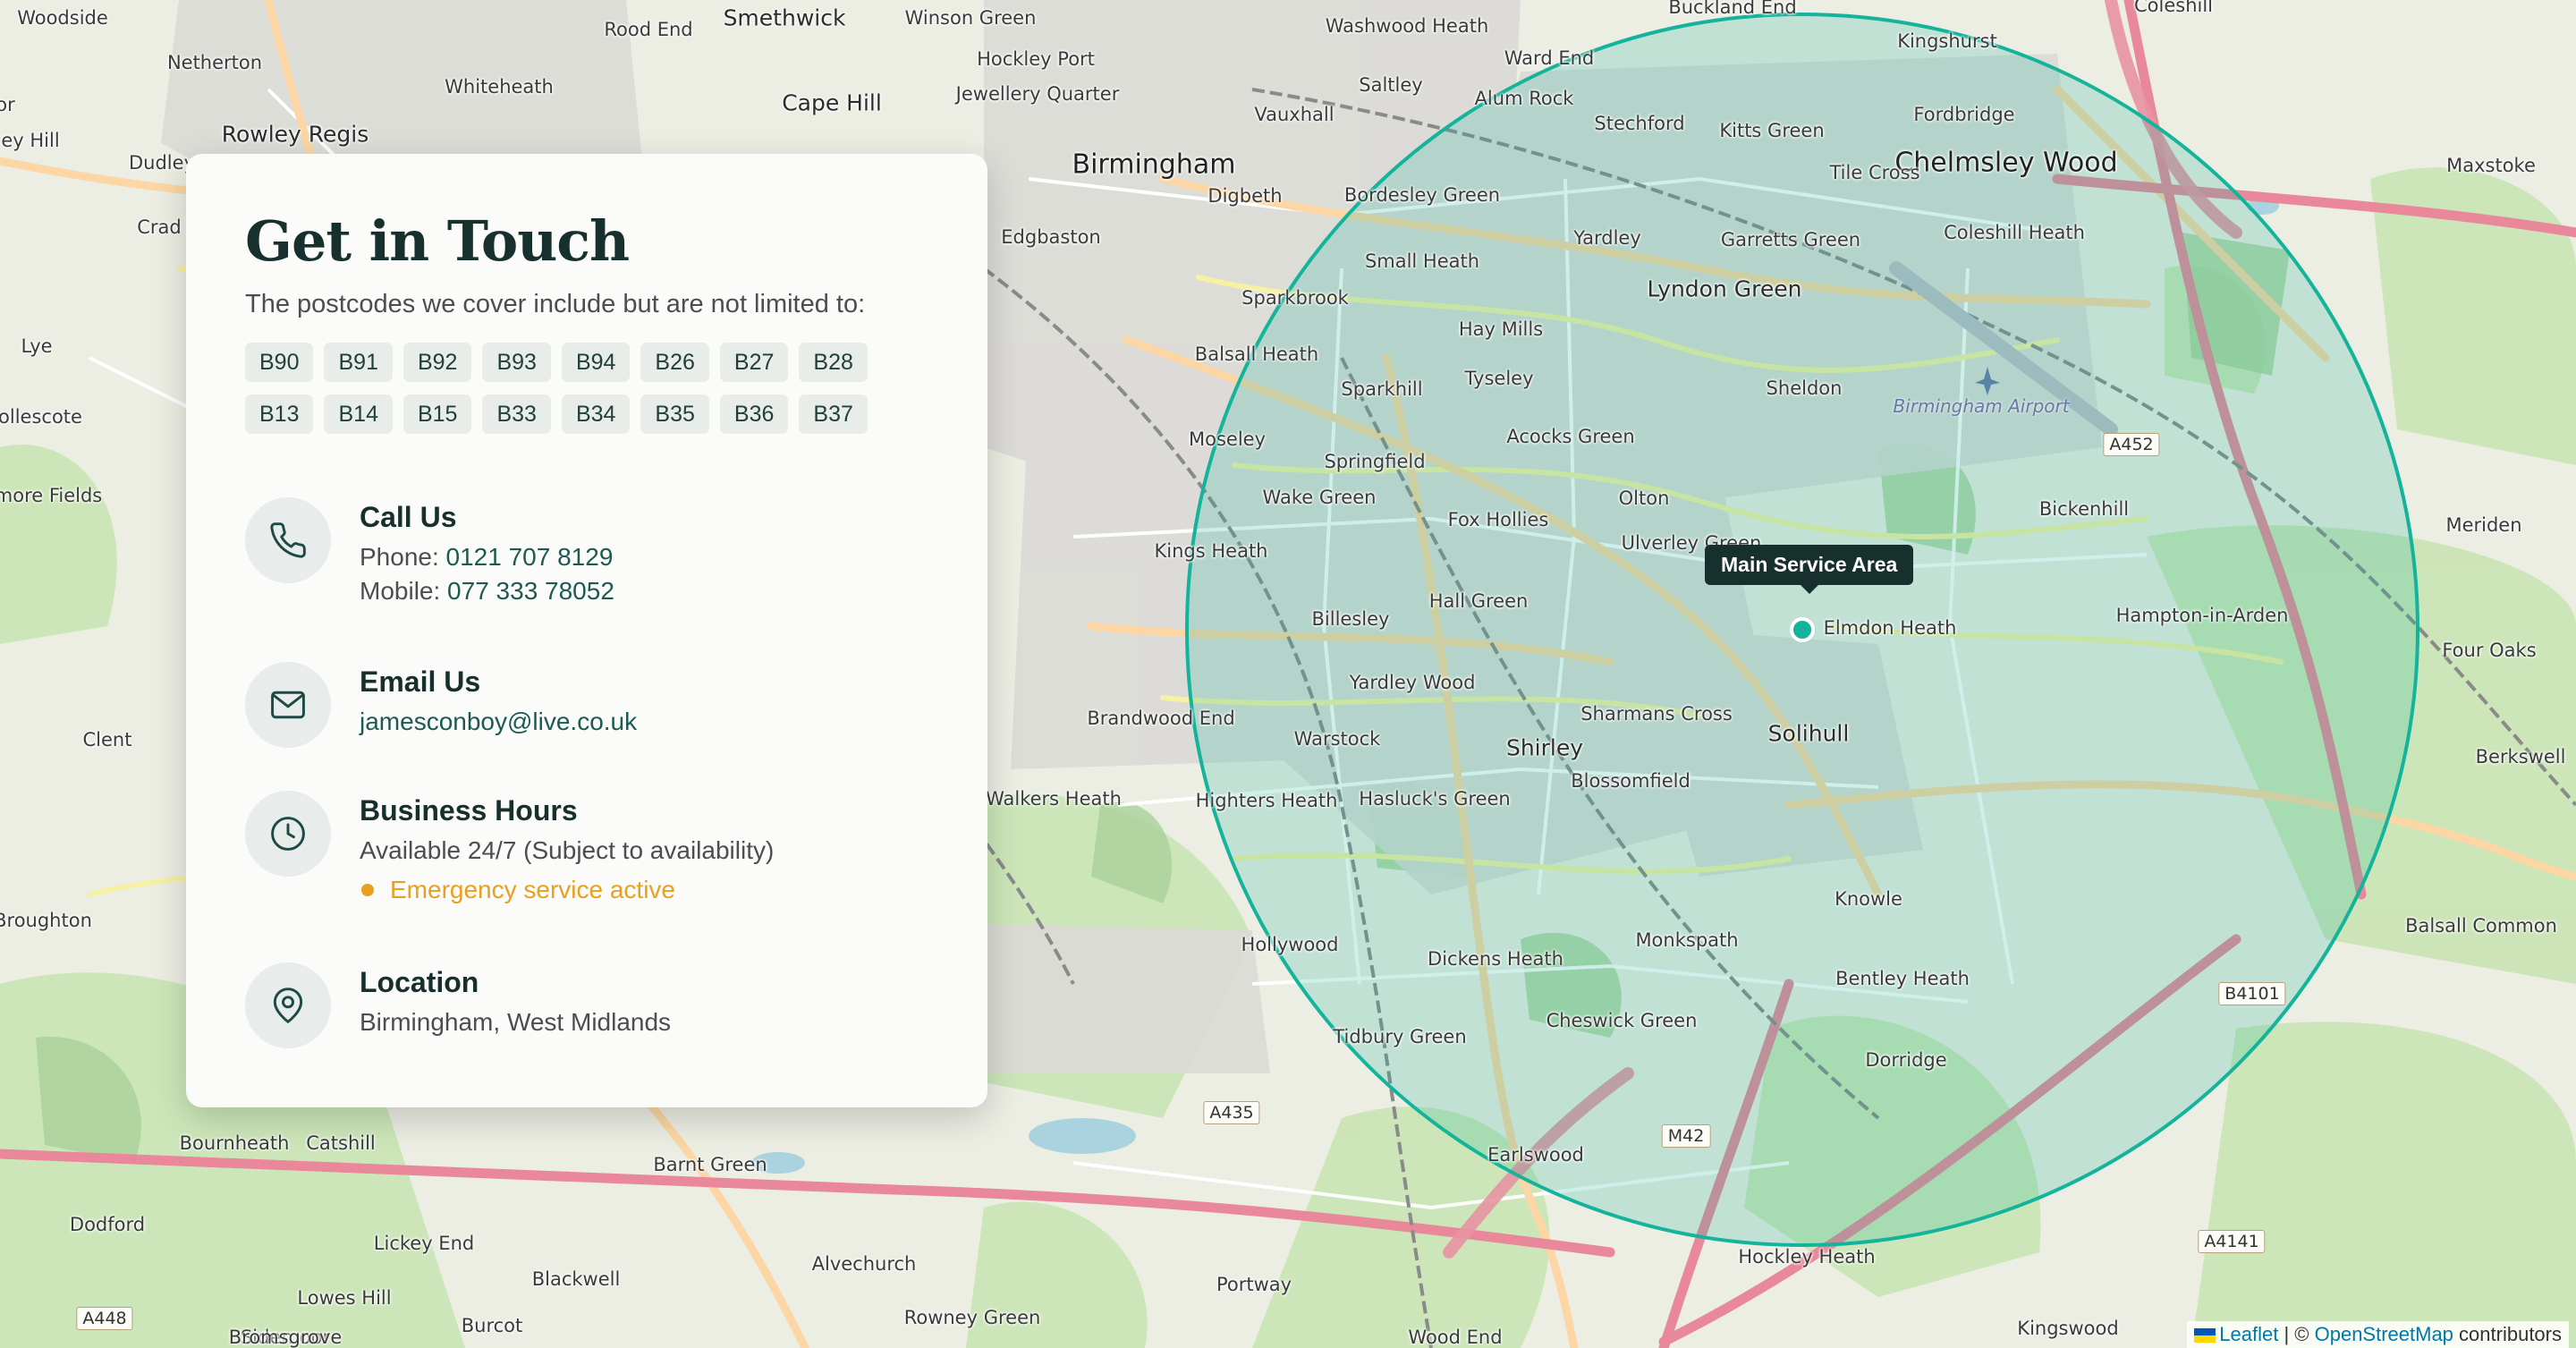  Describe the element at coordinates (420, 682) in the screenshot. I see `email-us-title: Email Us` at that location.